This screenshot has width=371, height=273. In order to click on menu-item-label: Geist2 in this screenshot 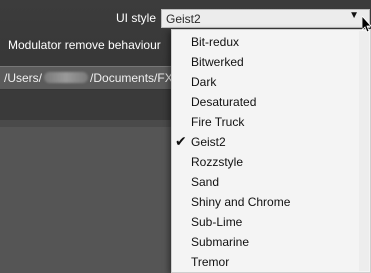, I will do `click(208, 142)`.